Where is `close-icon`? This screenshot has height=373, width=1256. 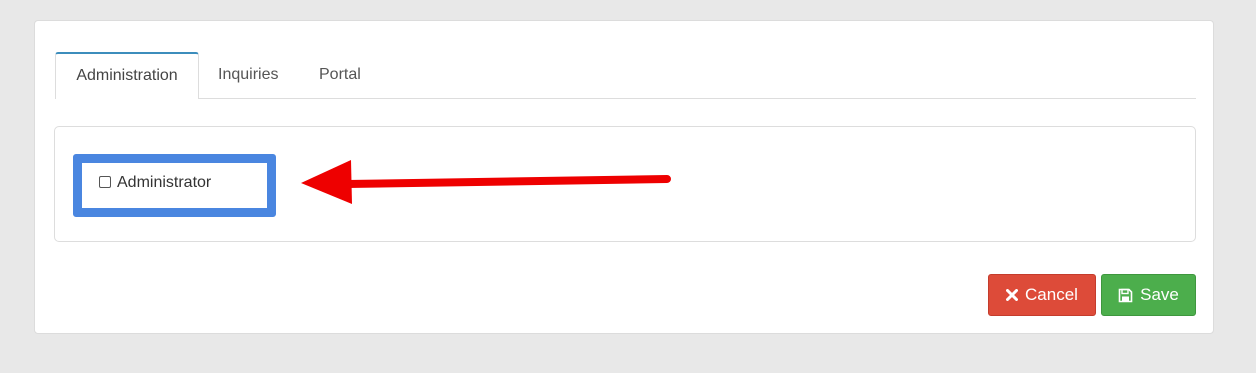 close-icon is located at coordinates (1012, 295).